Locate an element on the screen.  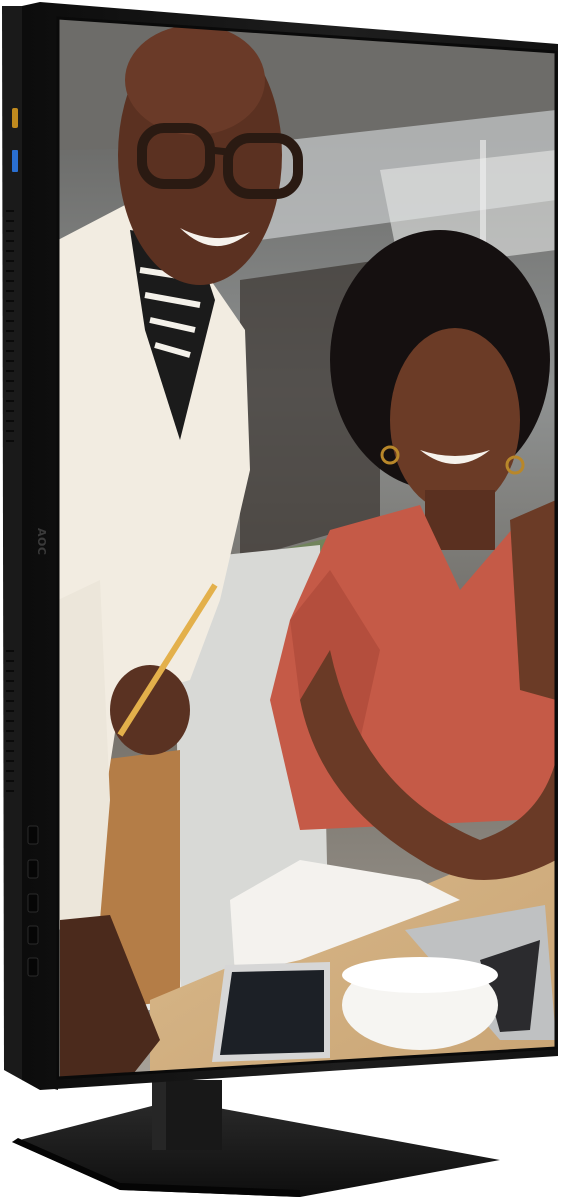
monitor-stand is located at coordinates (256, 1138).